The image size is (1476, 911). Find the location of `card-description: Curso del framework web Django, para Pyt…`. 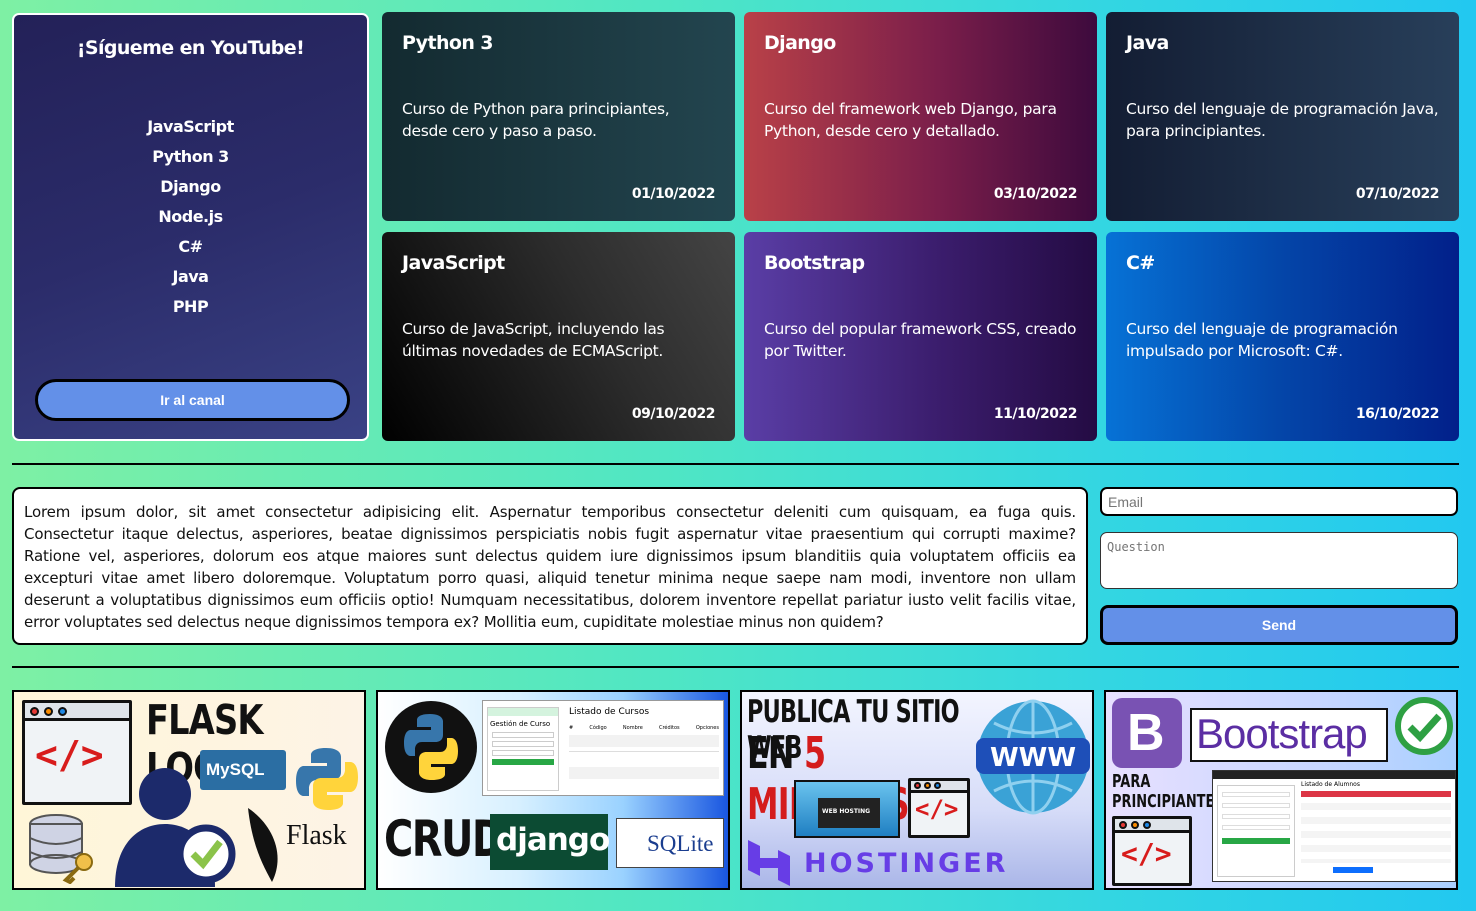

card-description: Curso del framework web Django, para Pyt… is located at coordinates (910, 120).